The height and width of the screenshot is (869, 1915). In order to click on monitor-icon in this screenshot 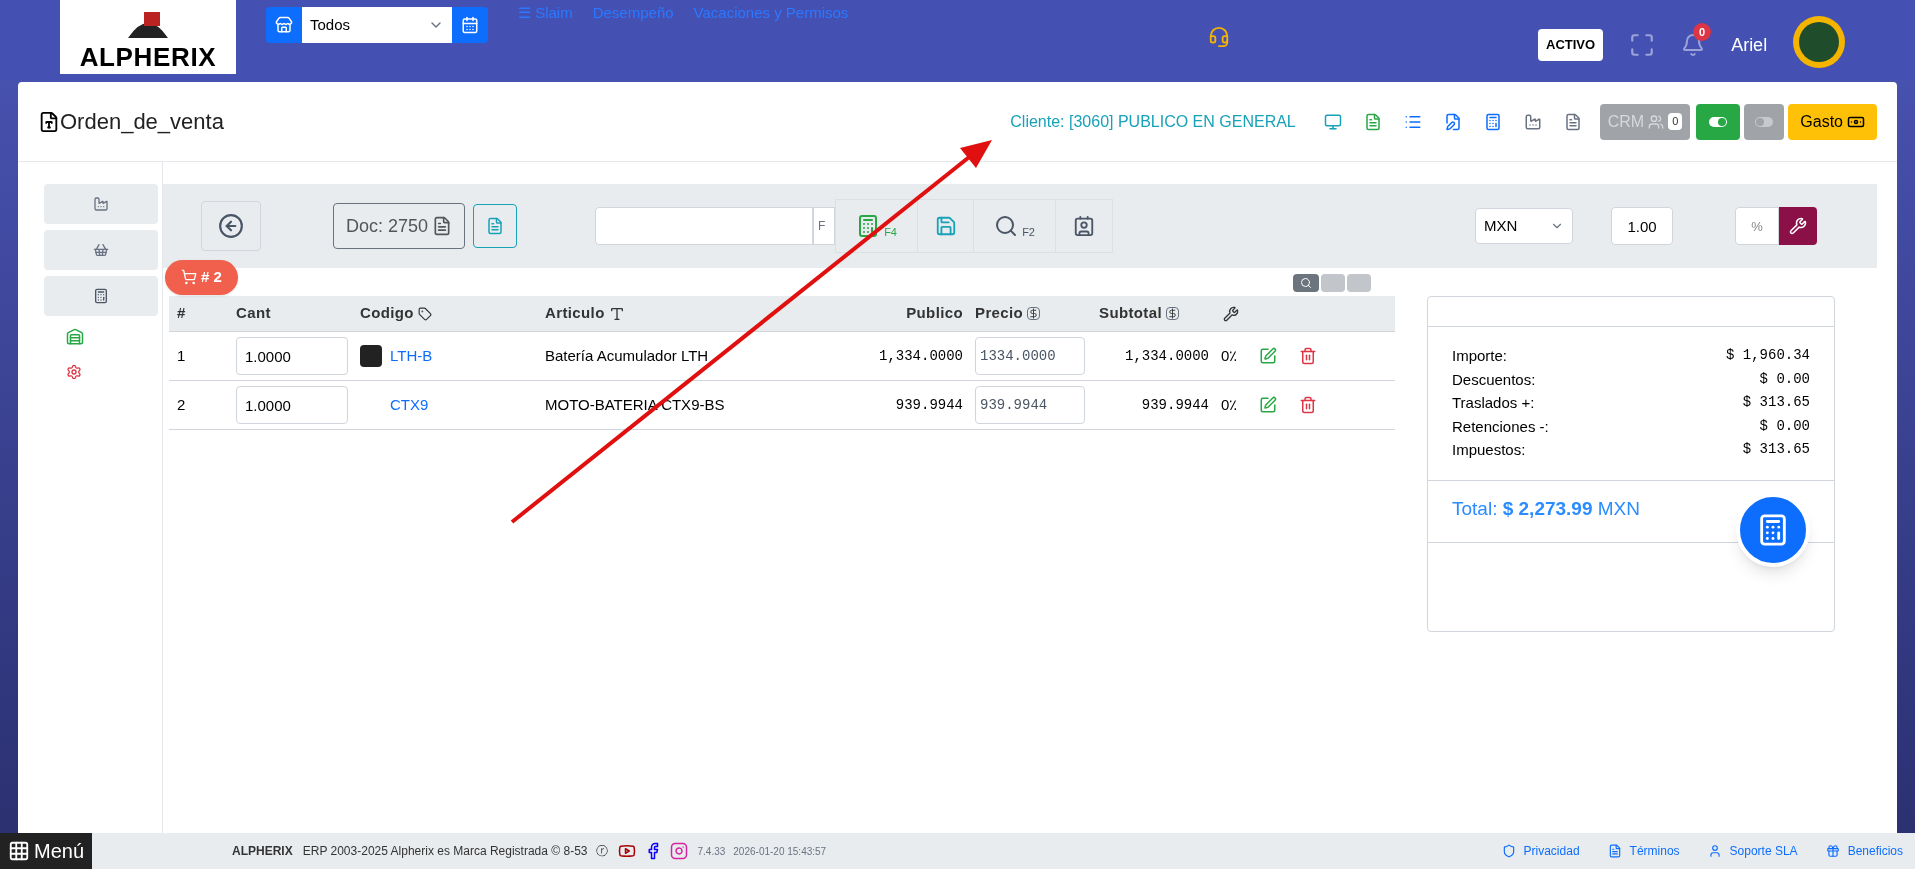, I will do `click(1332, 121)`.